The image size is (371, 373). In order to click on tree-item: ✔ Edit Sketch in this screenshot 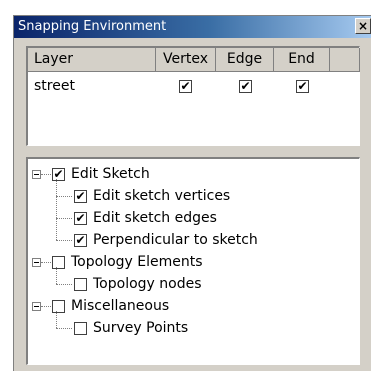, I will do `click(101, 174)`.